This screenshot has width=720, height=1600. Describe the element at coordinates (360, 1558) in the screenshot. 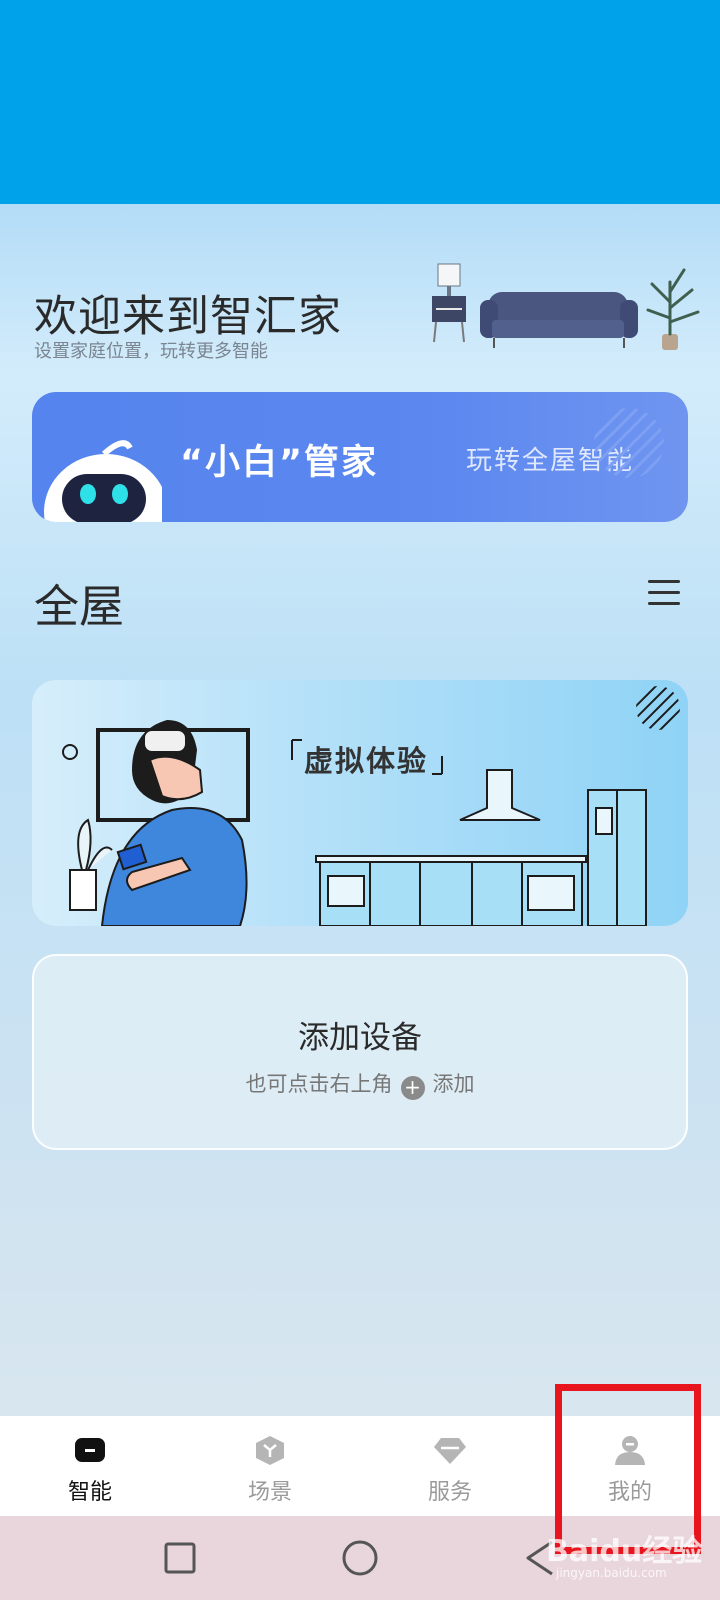

I see `home-icon` at that location.